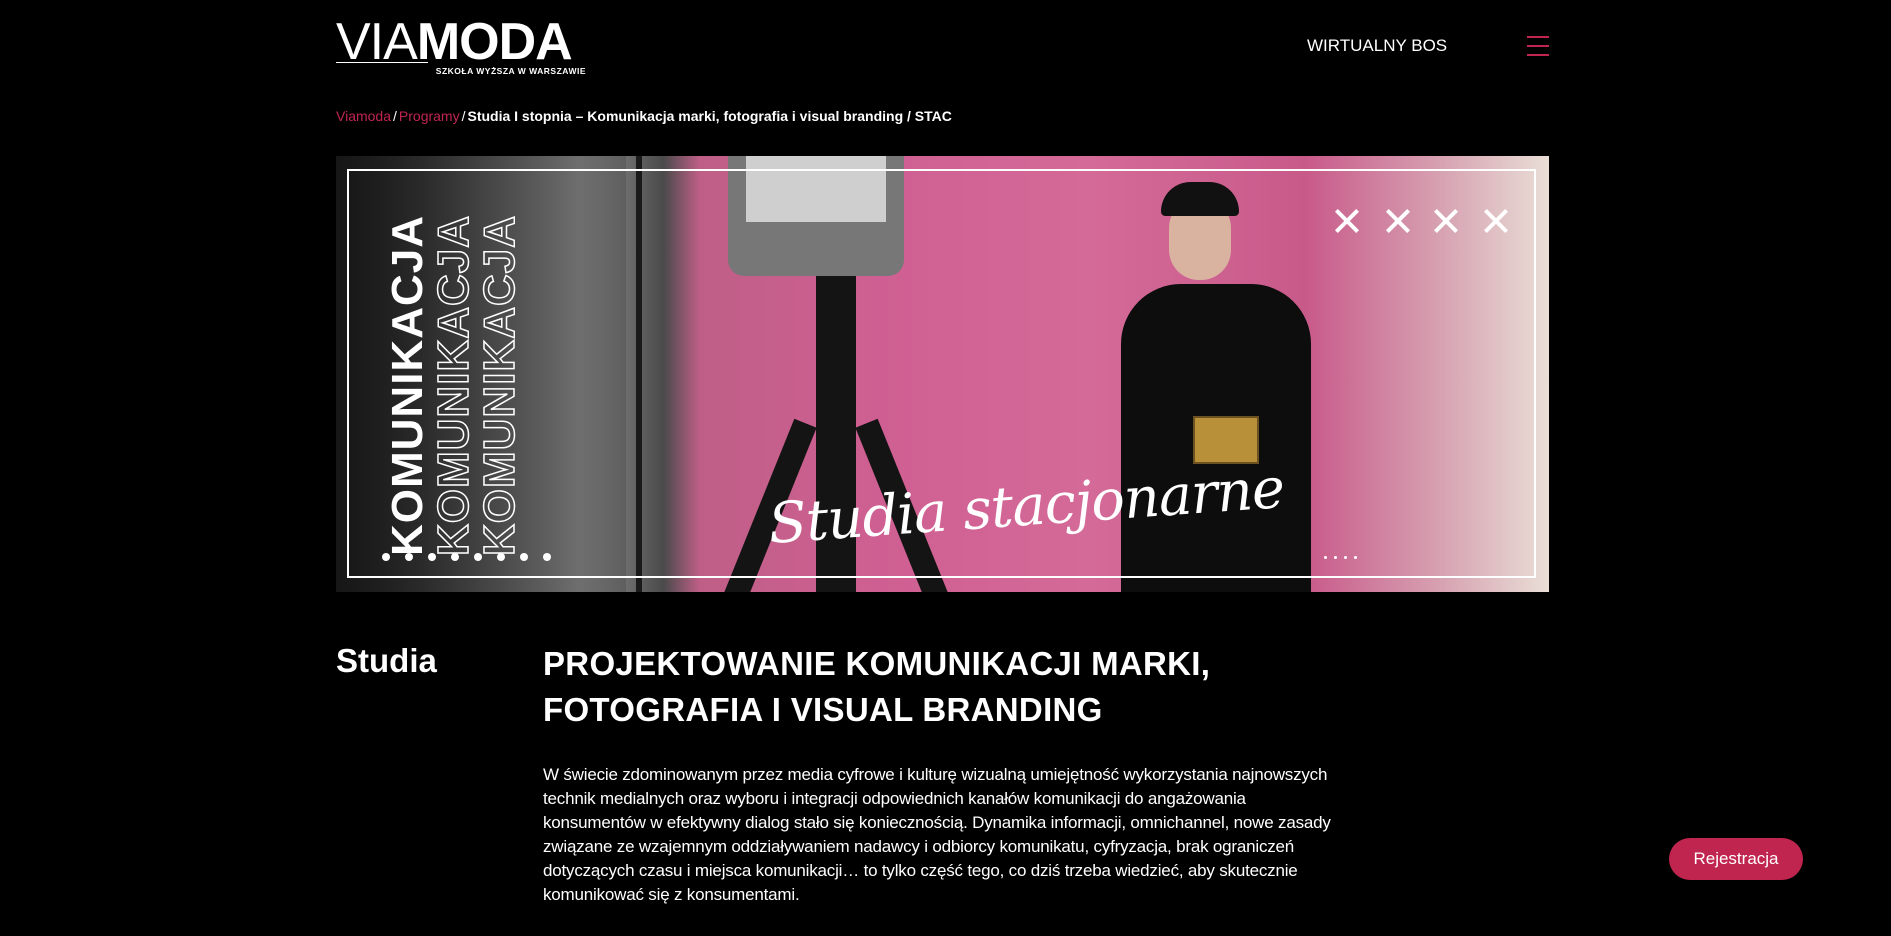 Image resolution: width=1891 pixels, height=936 pixels. I want to click on logo-underline, so click(382, 62).